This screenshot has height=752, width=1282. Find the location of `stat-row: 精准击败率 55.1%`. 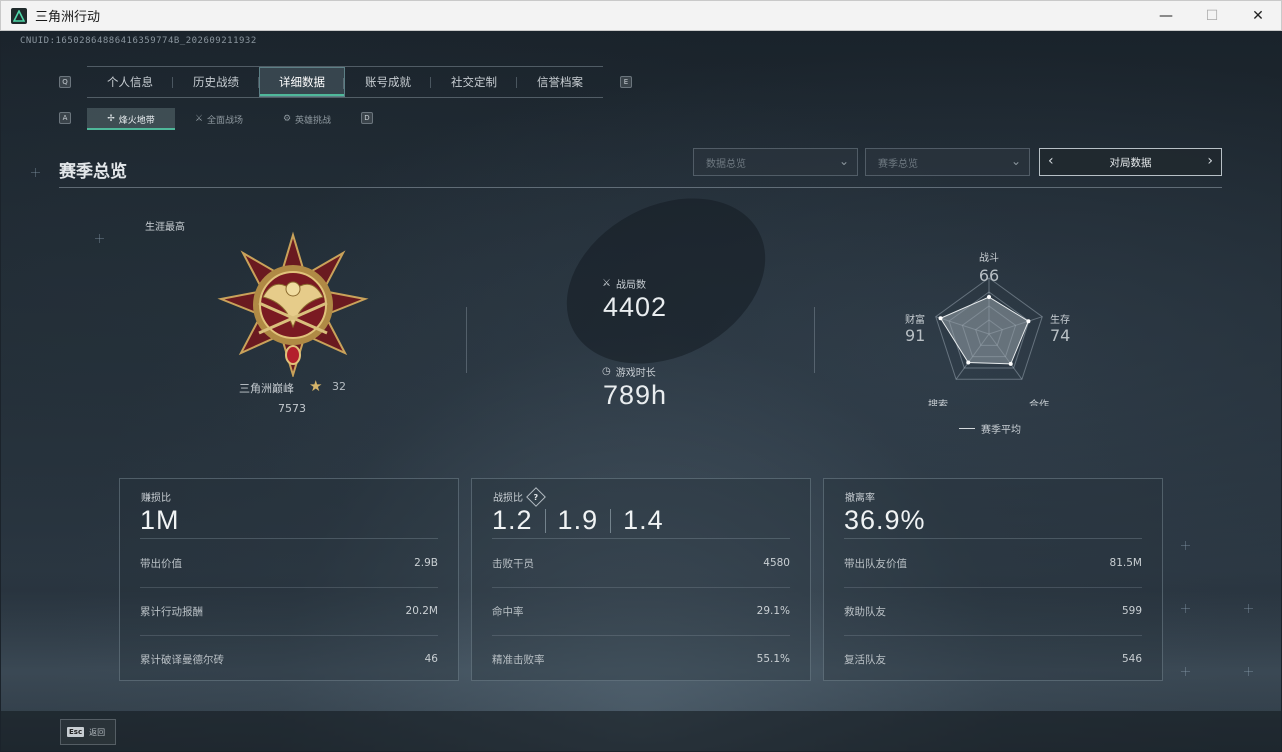

stat-row: 精准击败率 55.1% is located at coordinates (641, 659).